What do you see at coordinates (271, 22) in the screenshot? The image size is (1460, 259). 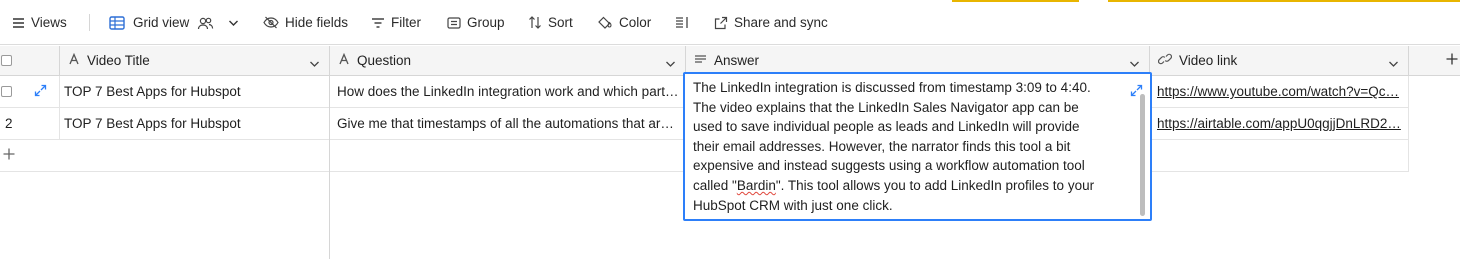 I see `eye-slash-icon` at bounding box center [271, 22].